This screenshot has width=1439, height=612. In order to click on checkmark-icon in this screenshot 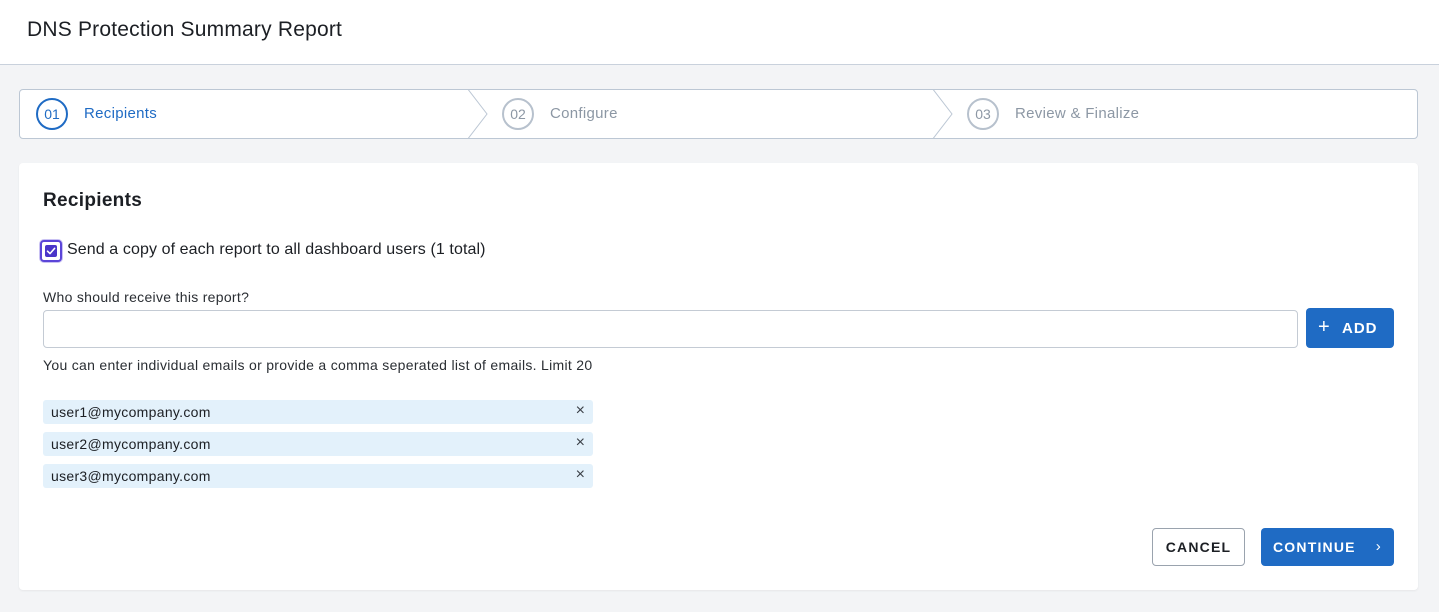, I will do `click(51, 251)`.